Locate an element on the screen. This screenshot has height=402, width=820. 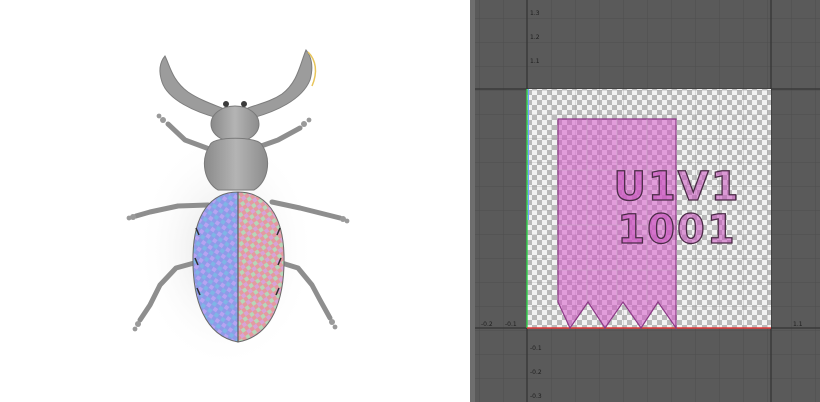
v-tick-label: 1.2 is located at coordinates (535, 37).